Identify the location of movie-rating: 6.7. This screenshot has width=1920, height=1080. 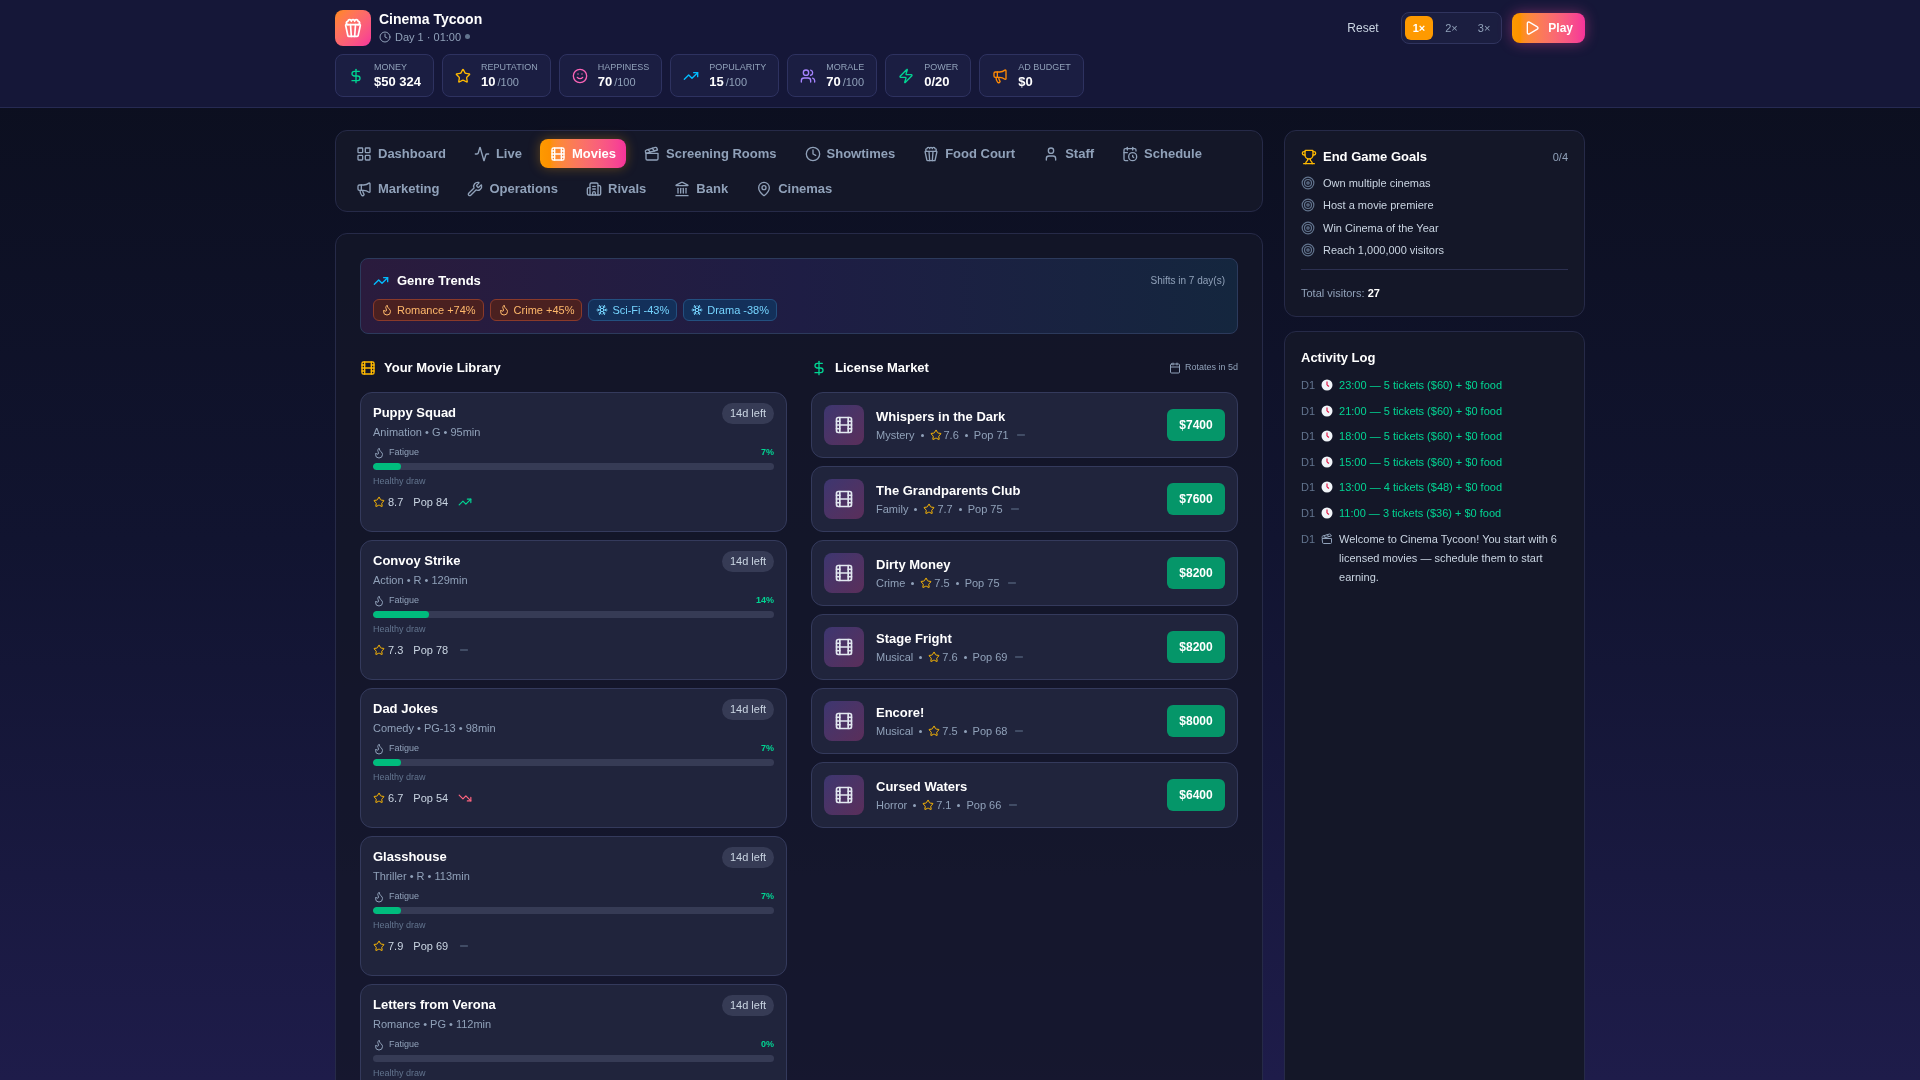
(396, 798).